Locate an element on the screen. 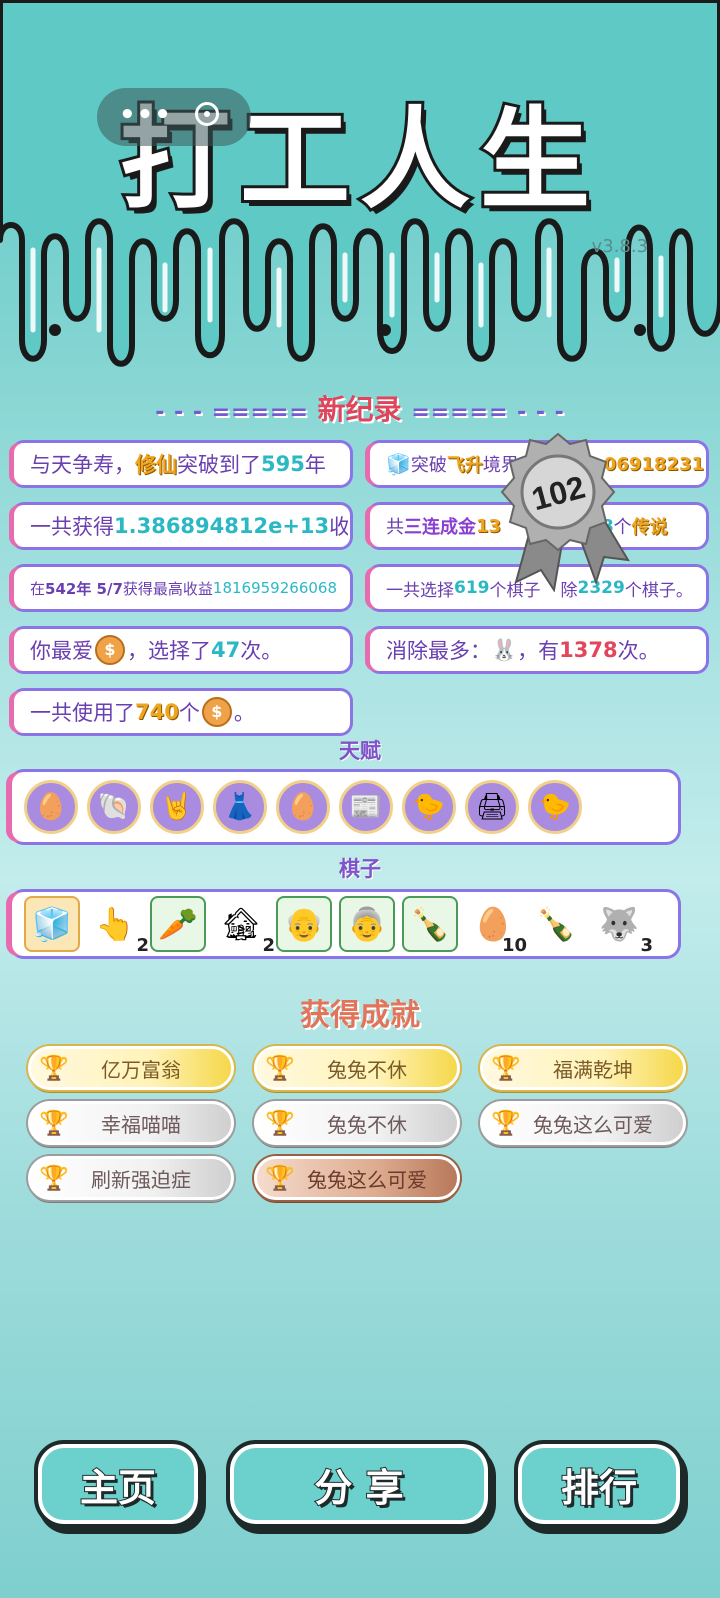 The image size is (720, 1598). achievement-label: 刷新强迫症 is located at coordinates (141, 1179).